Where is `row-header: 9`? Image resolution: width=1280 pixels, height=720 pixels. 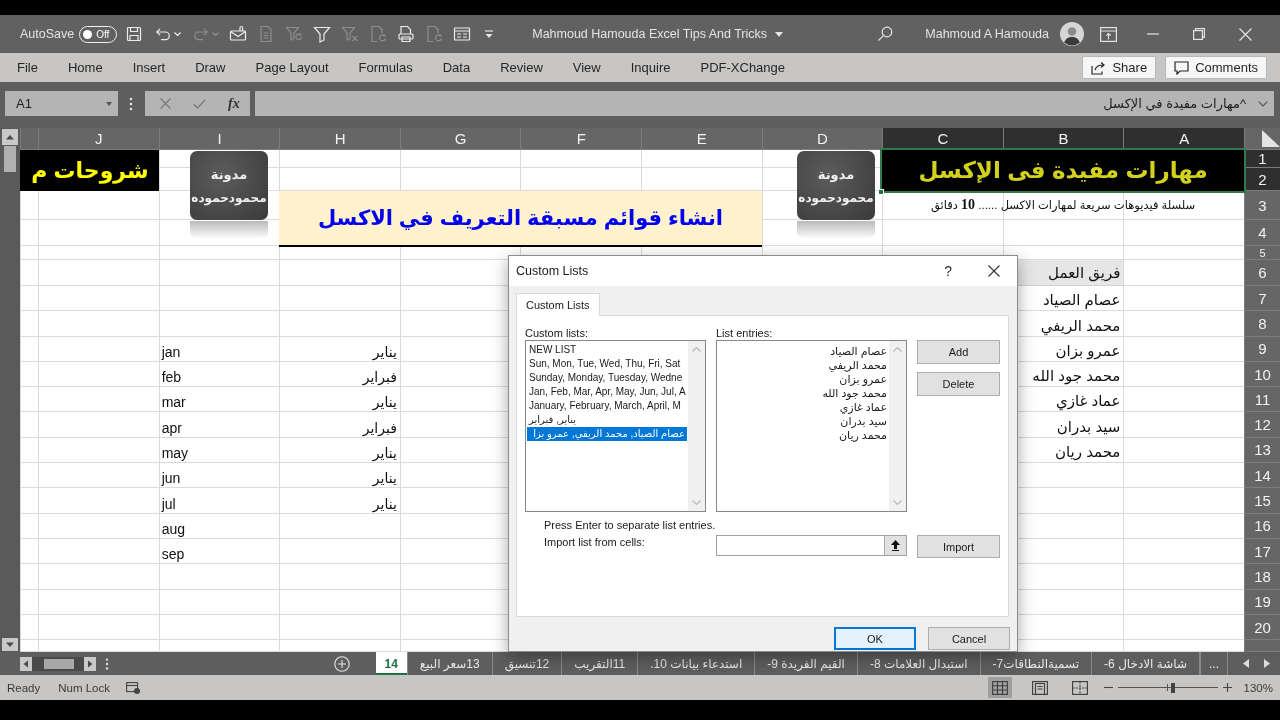 row-header: 9 is located at coordinates (1262, 349).